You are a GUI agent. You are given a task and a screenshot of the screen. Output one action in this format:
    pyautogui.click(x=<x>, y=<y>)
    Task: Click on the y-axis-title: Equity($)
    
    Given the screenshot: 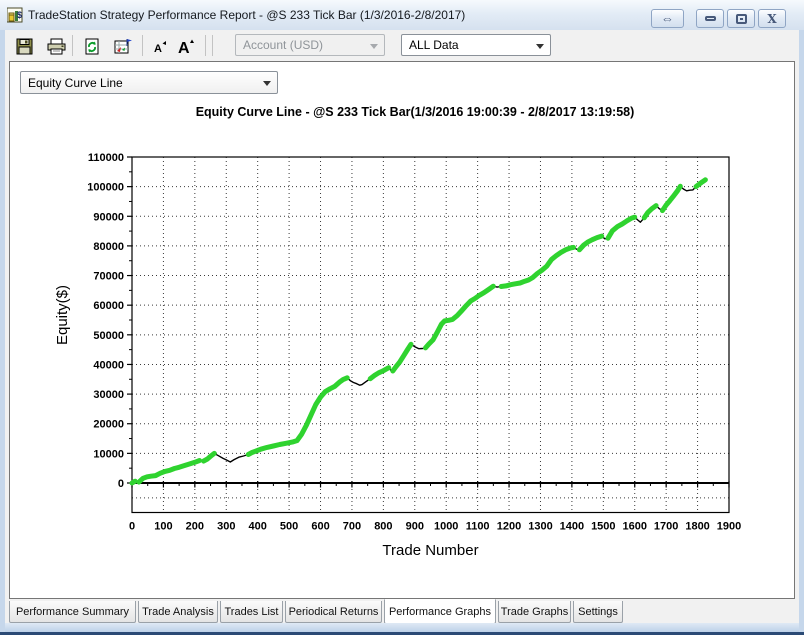 What is the action you would take?
    pyautogui.click(x=62, y=315)
    